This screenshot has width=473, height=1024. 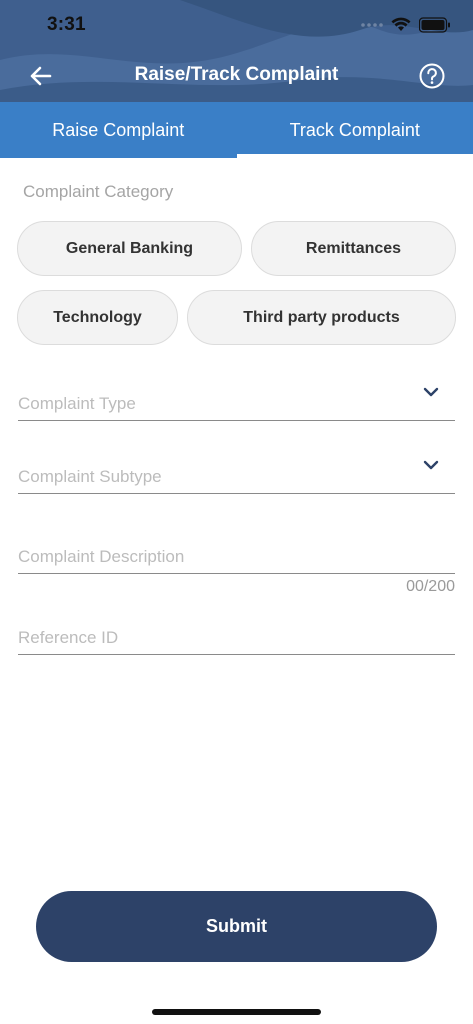 I want to click on active-tab-indicator, so click(x=354, y=156).